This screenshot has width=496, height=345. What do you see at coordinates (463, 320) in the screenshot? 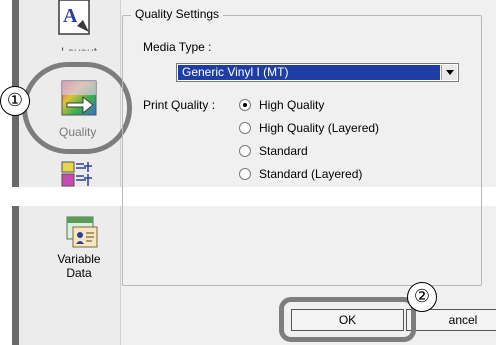
I see `cancel-button-label: ancel` at bounding box center [463, 320].